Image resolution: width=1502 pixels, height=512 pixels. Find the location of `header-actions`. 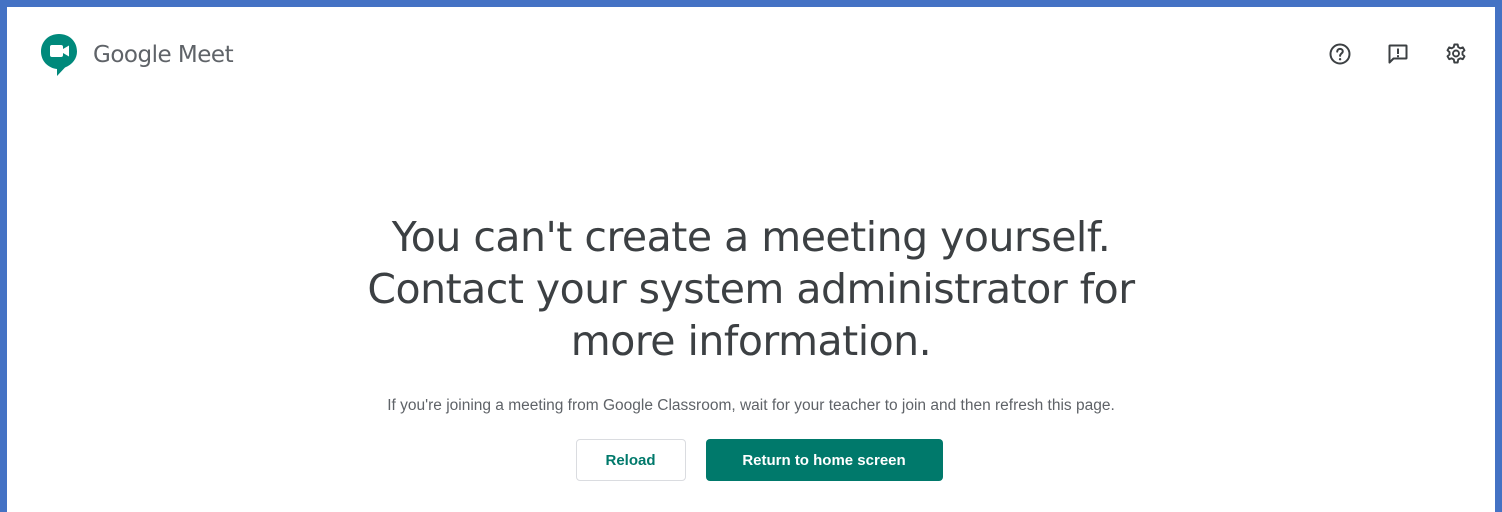

header-actions is located at coordinates (1386, 54).